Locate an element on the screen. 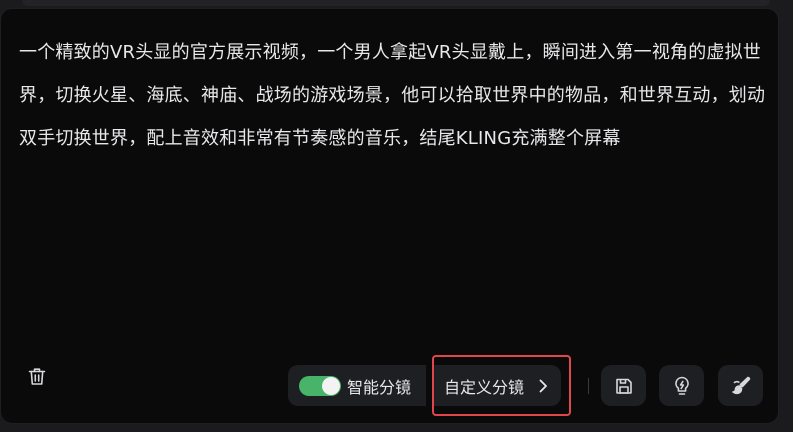 This screenshot has width=793, height=432. idea-button is located at coordinates (681, 385).